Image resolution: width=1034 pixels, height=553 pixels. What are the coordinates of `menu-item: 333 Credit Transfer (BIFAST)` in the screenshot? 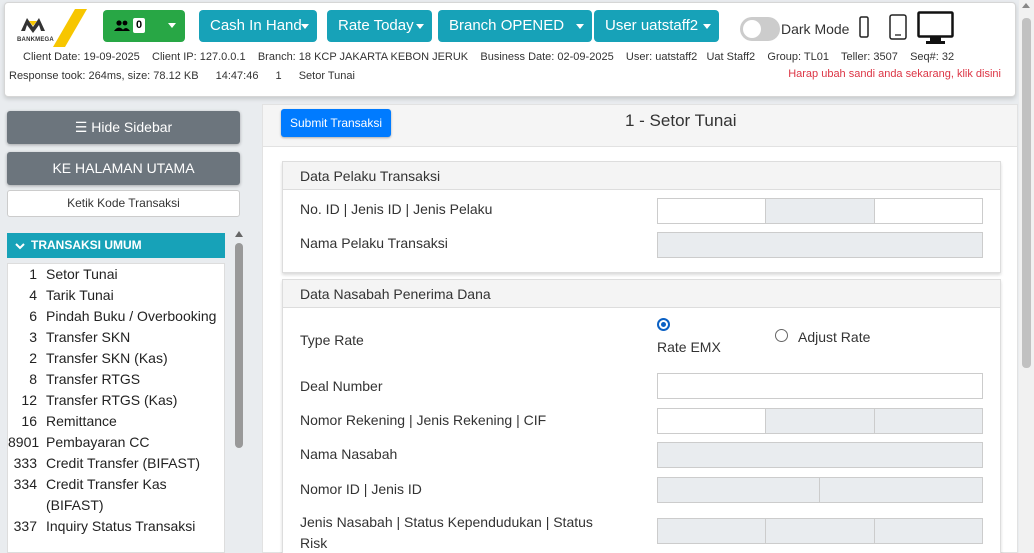 It's located at (116, 463).